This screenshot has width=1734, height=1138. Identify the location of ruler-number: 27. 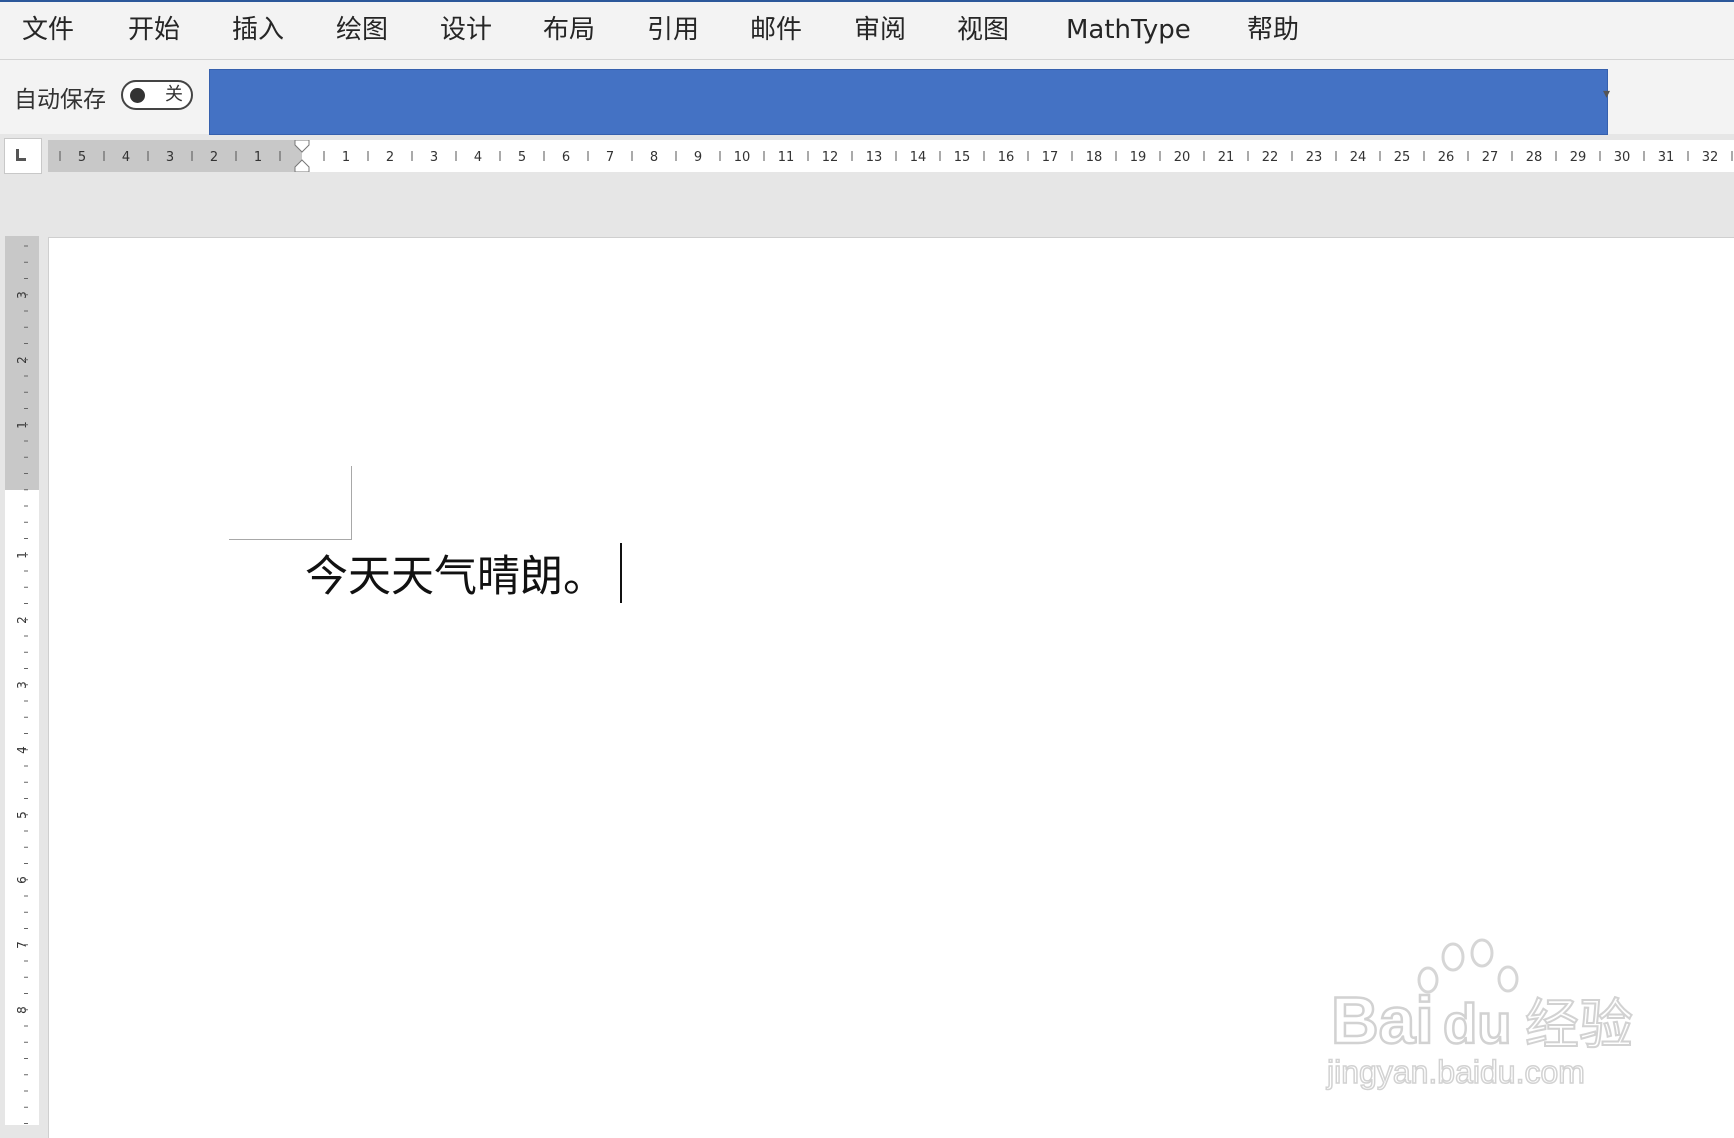
(1490, 157).